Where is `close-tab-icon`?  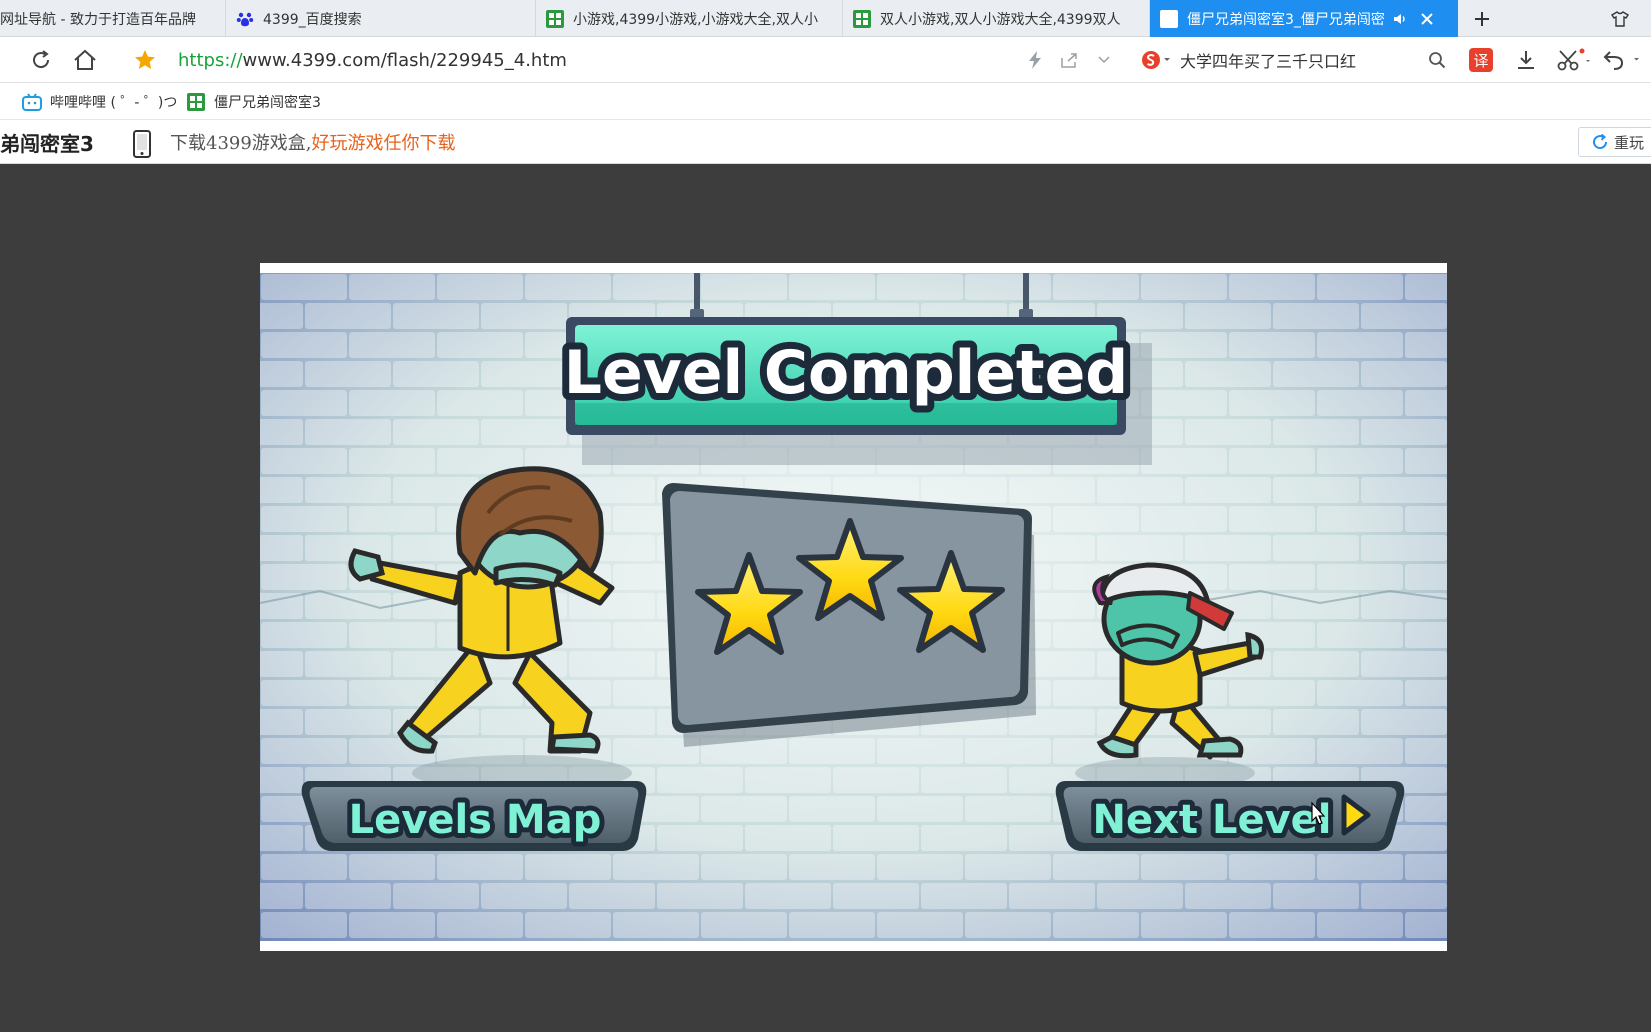 close-tab-icon is located at coordinates (1427, 18).